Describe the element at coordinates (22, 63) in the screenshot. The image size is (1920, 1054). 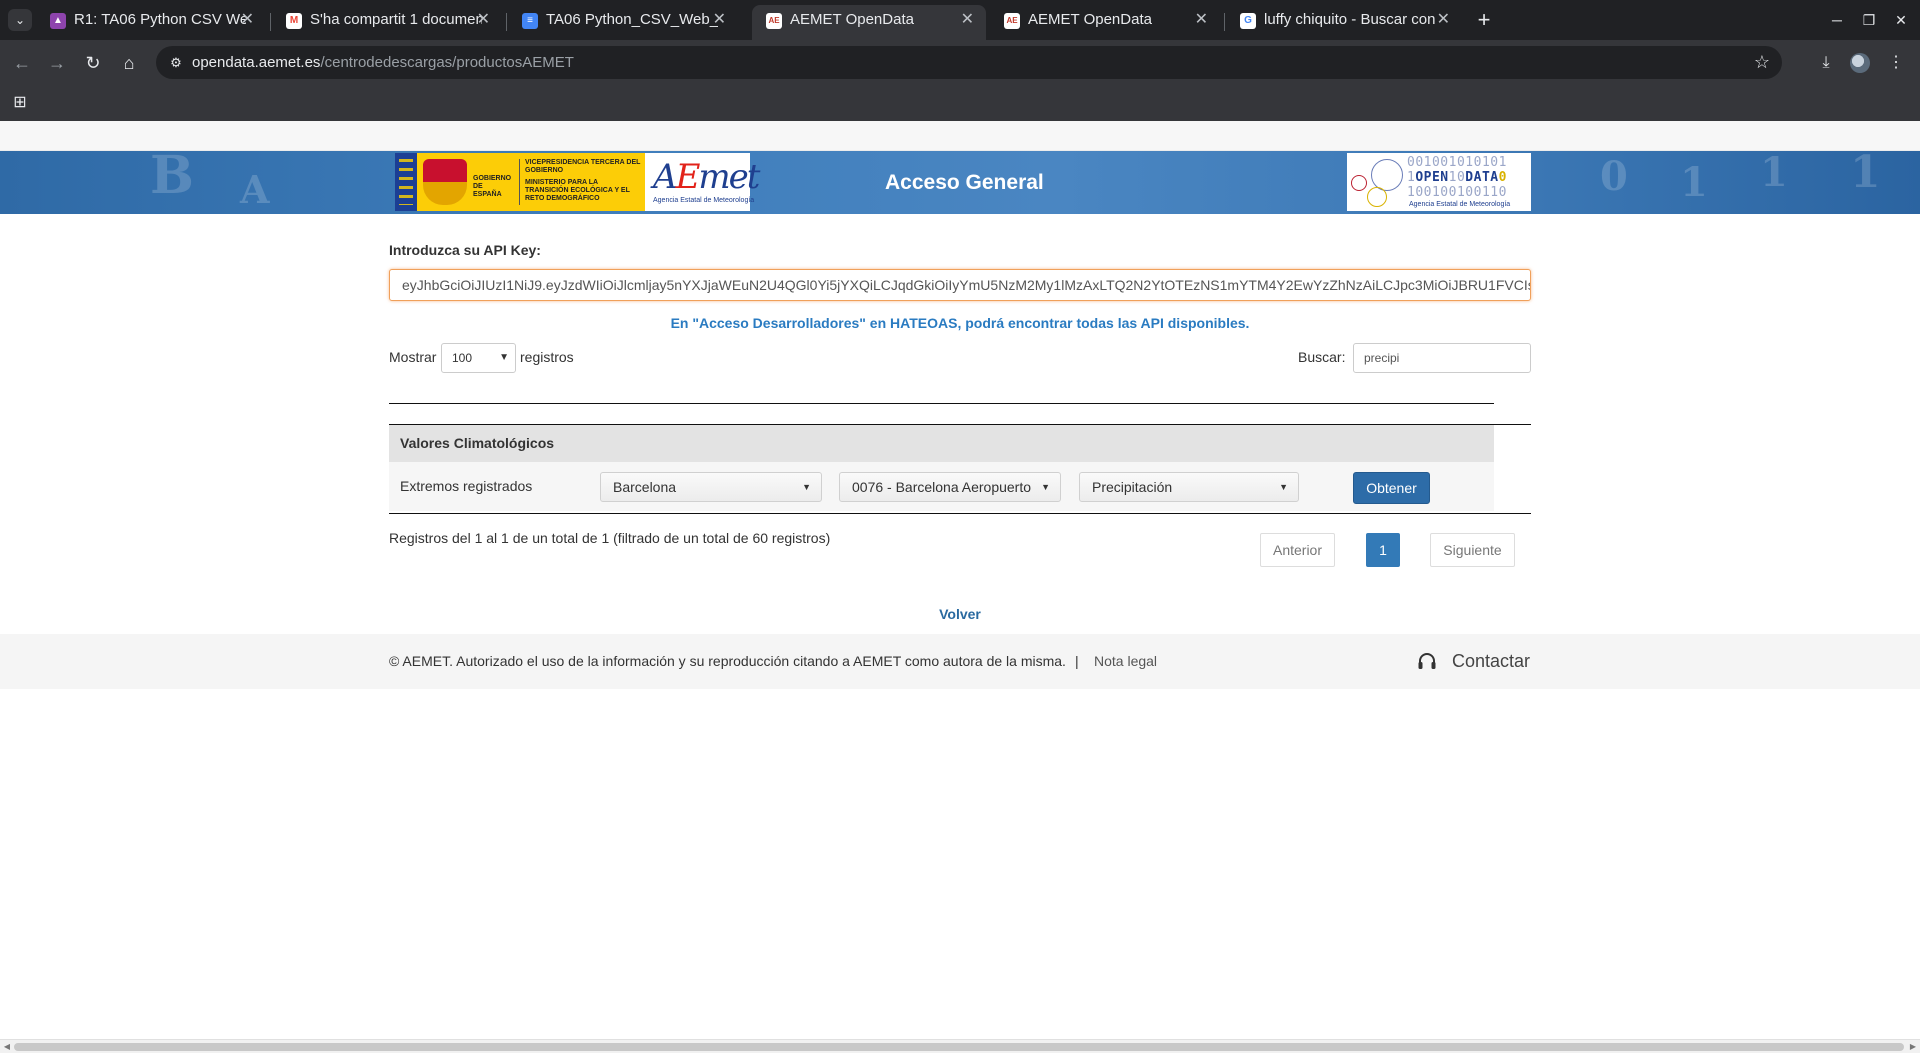
I see `back-arrow-icon: ←` at that location.